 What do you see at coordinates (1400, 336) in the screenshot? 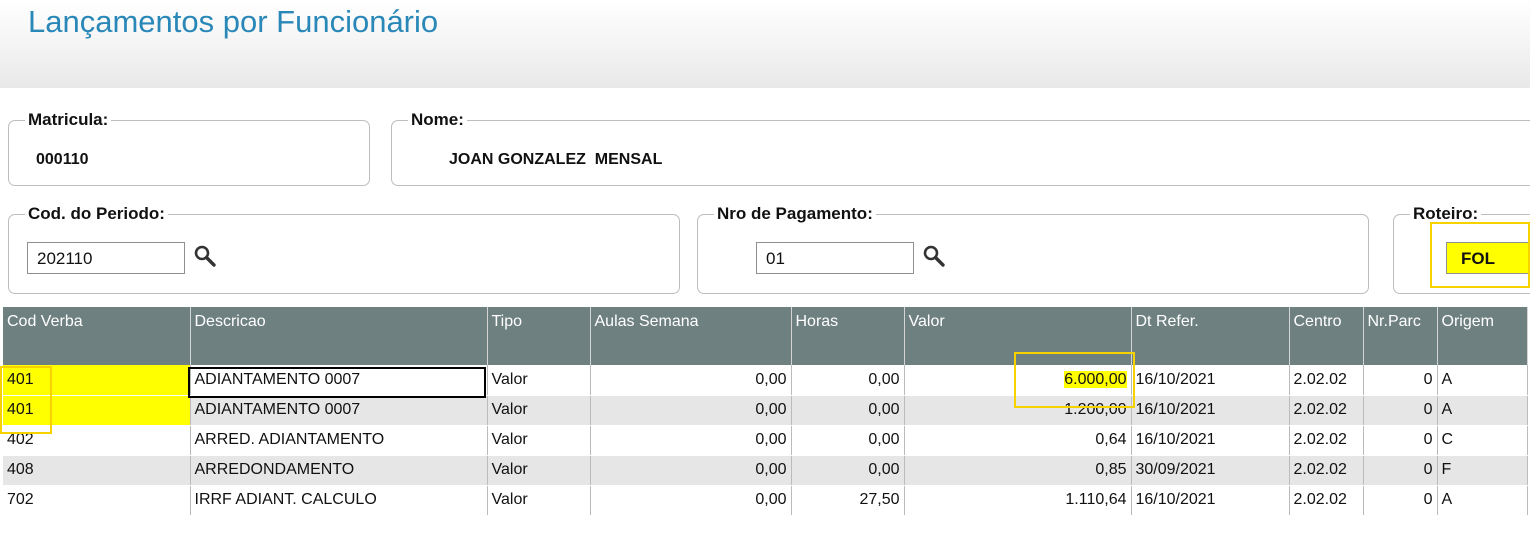
I see `col-header-nr-parc: Nr.Parc` at bounding box center [1400, 336].